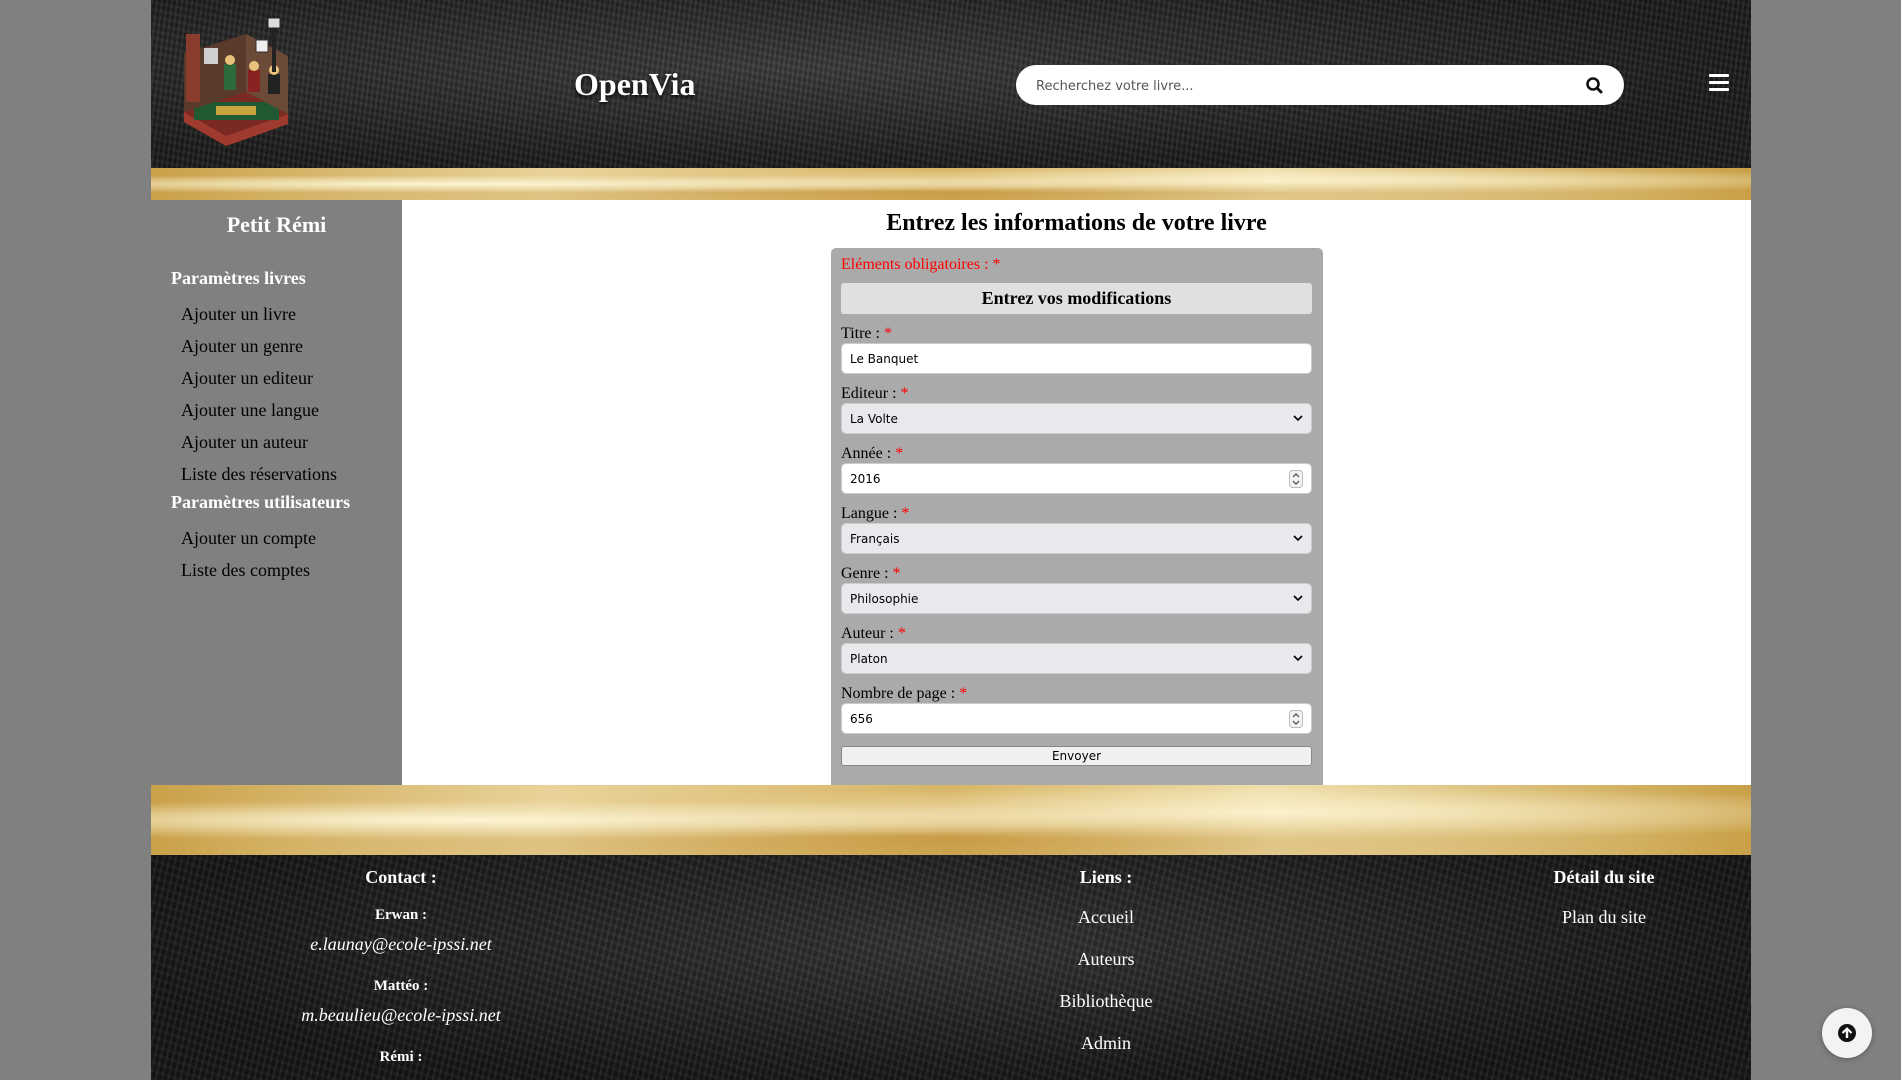 Image resolution: width=1901 pixels, height=1080 pixels. I want to click on genre-label: Genre : *, so click(871, 573).